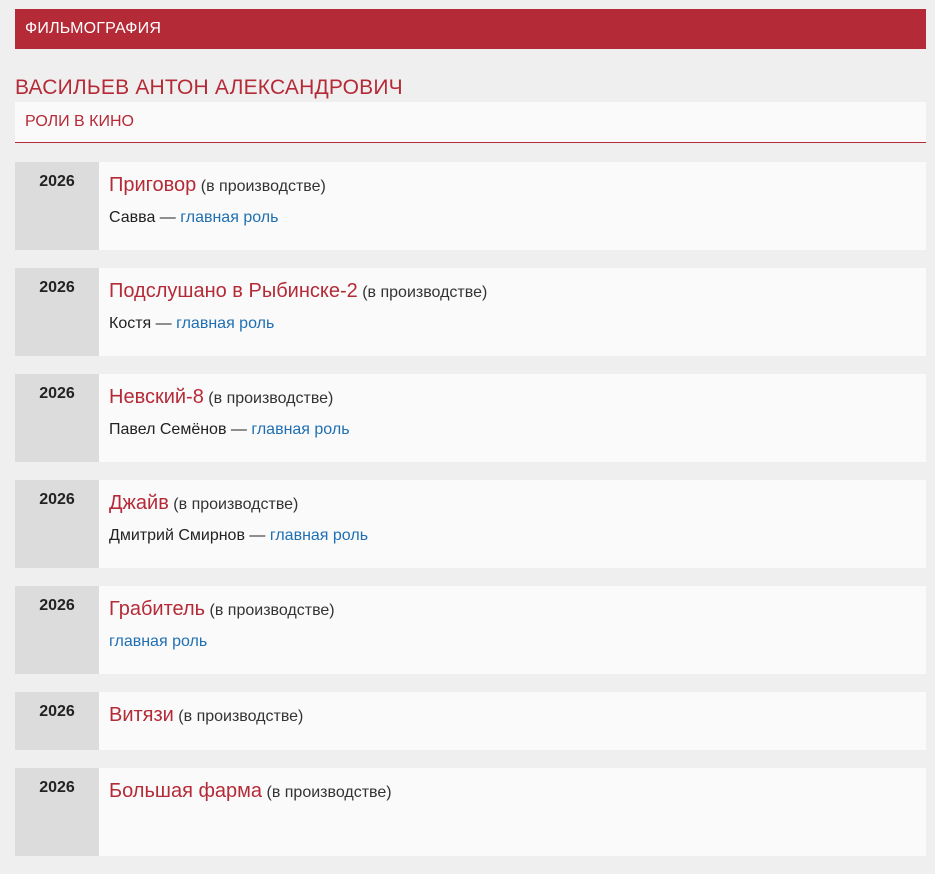 The height and width of the screenshot is (874, 935). Describe the element at coordinates (156, 397) in the screenshot. I see `film-title-link: Невский-8` at that location.